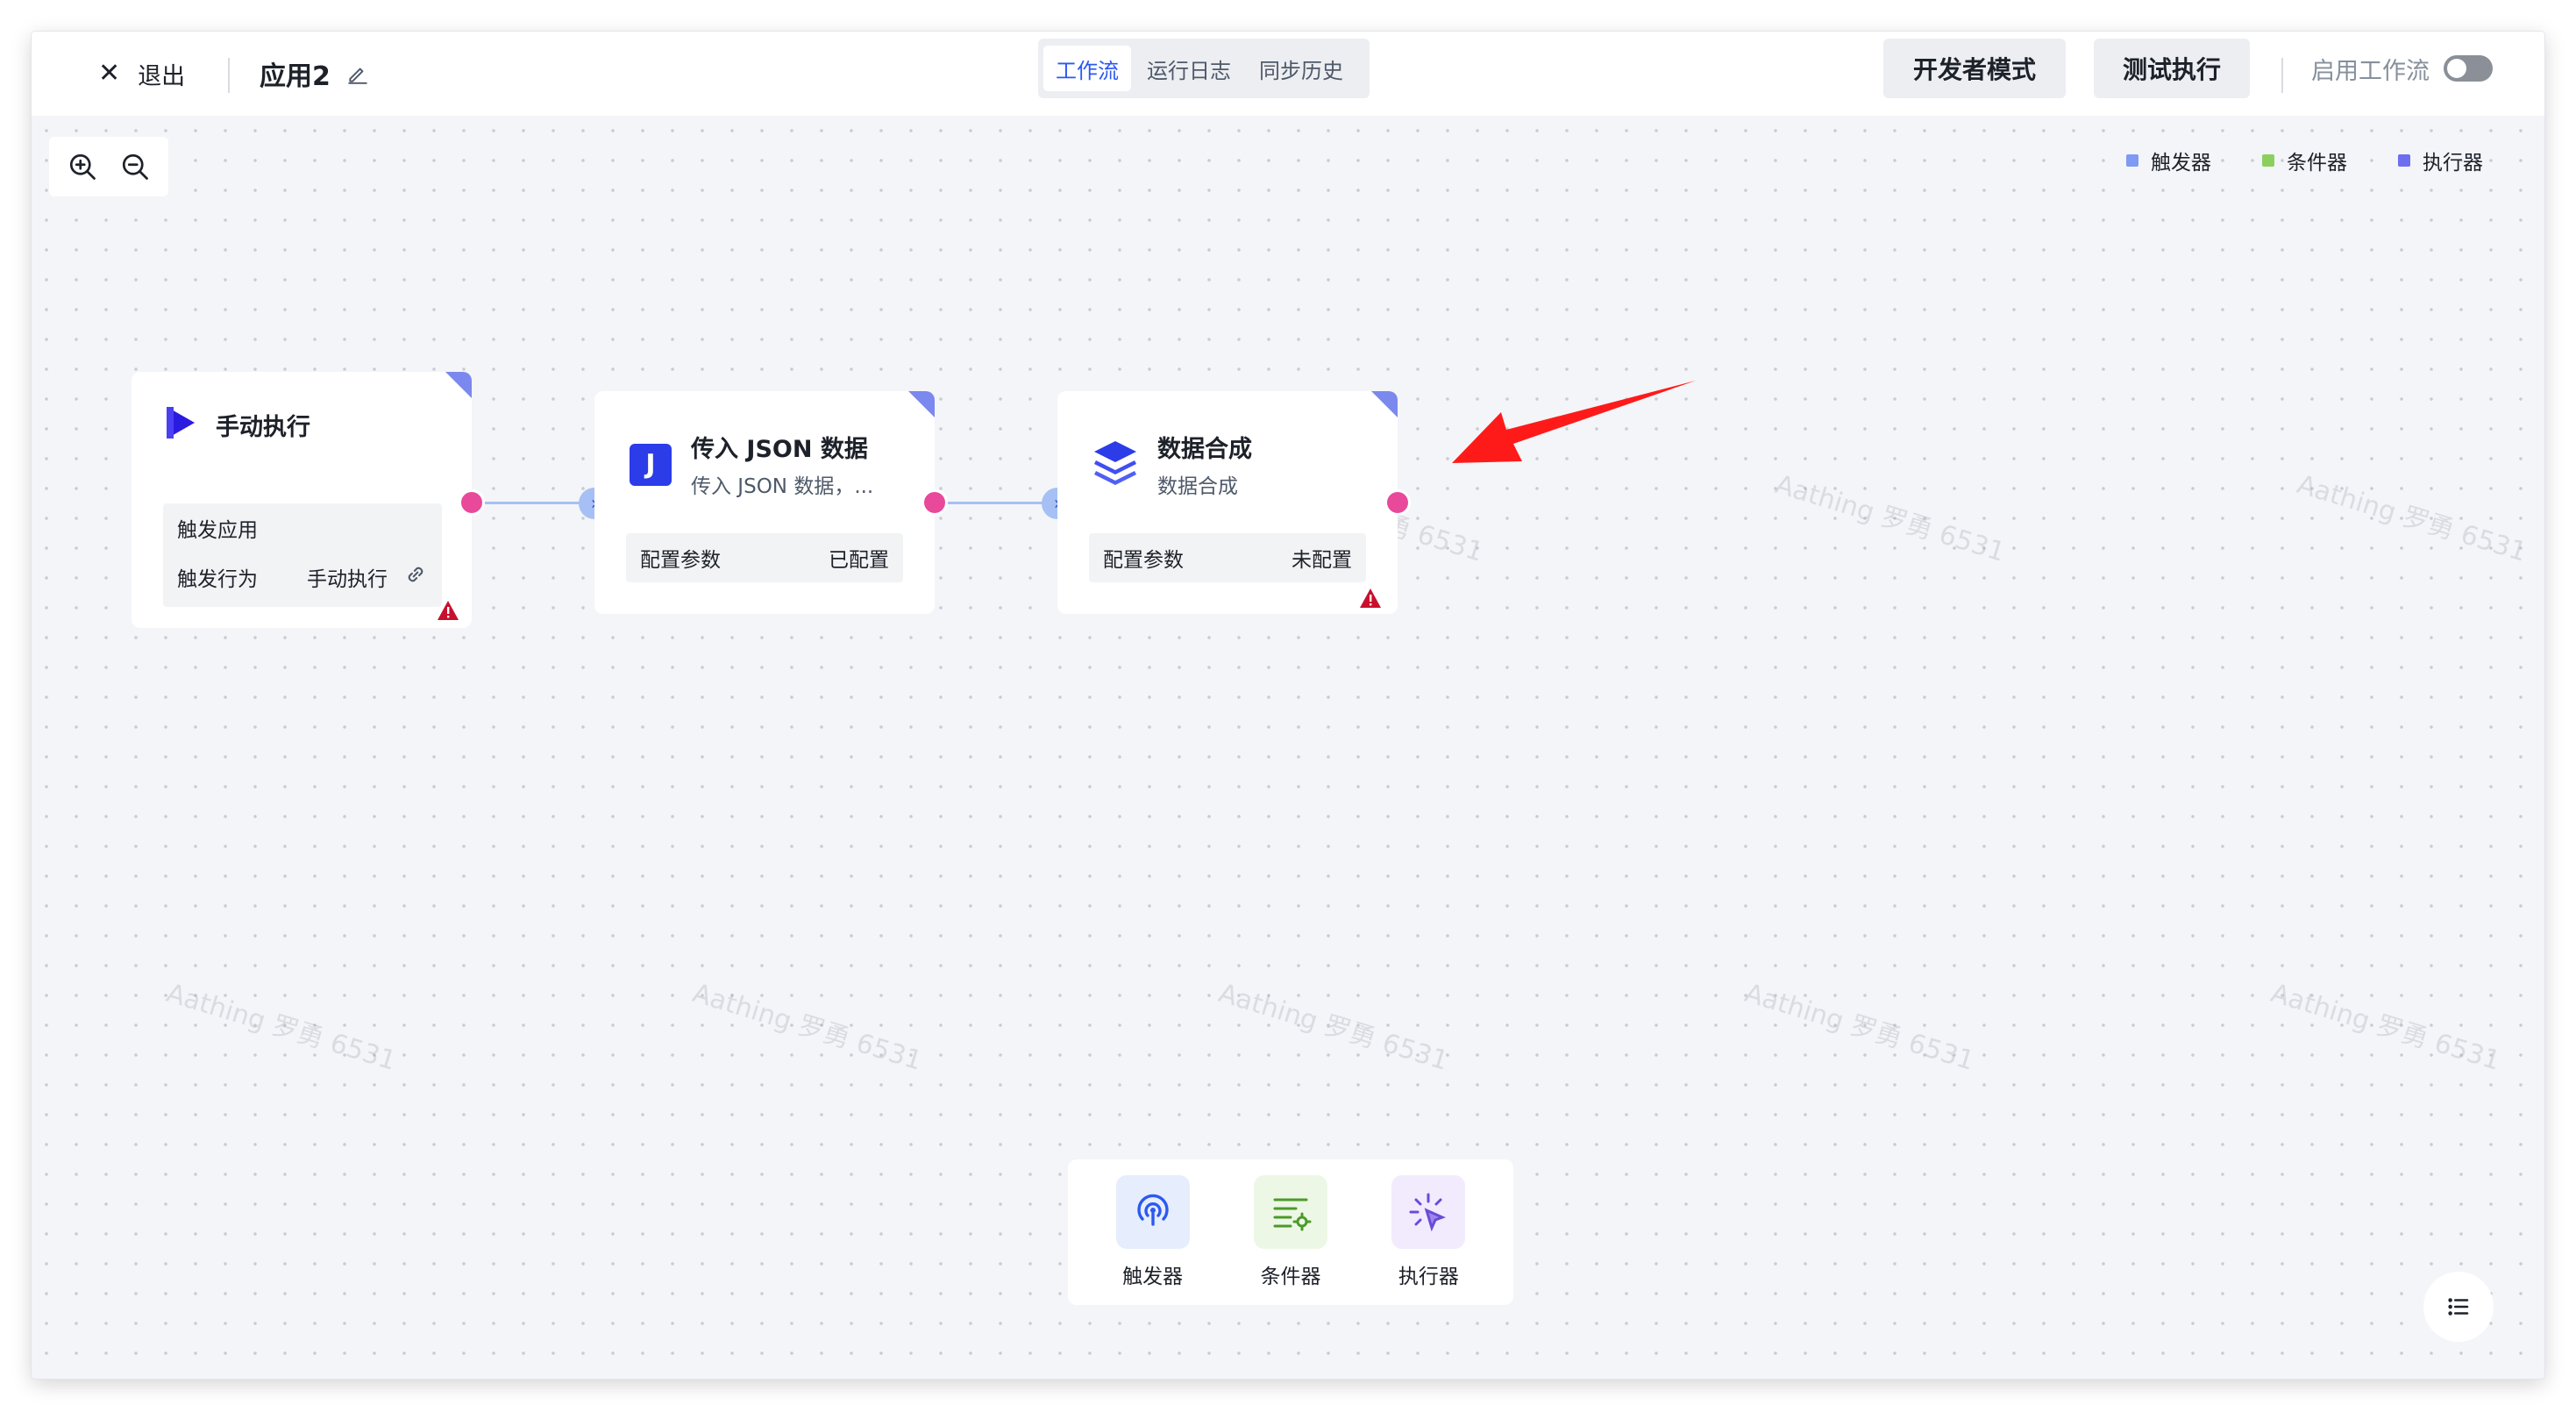 This screenshot has height=1412, width=2576. I want to click on trigger-config: 触发应用 触发行为 手动执行, so click(302, 555).